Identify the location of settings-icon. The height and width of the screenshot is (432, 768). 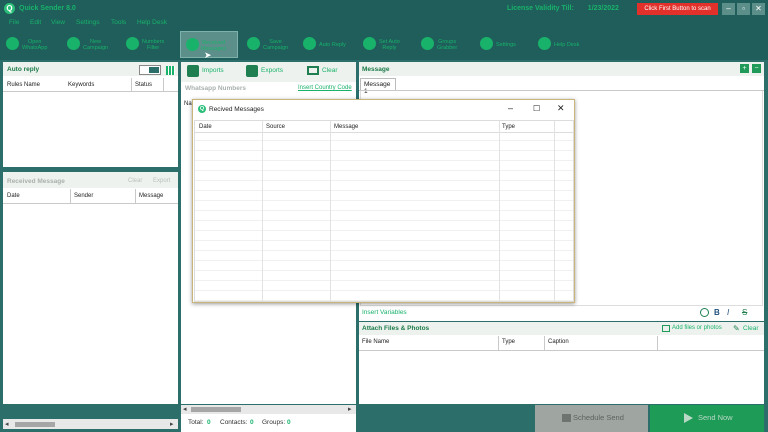
(486, 43).